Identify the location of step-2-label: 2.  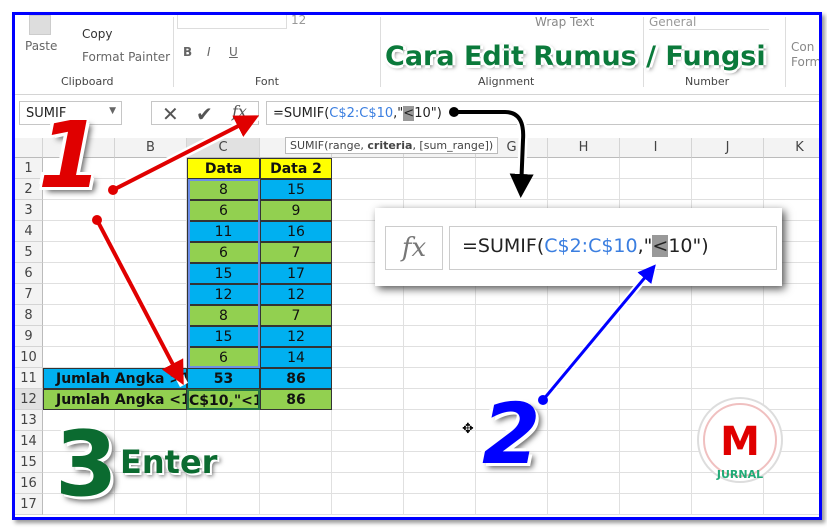
(511, 434).